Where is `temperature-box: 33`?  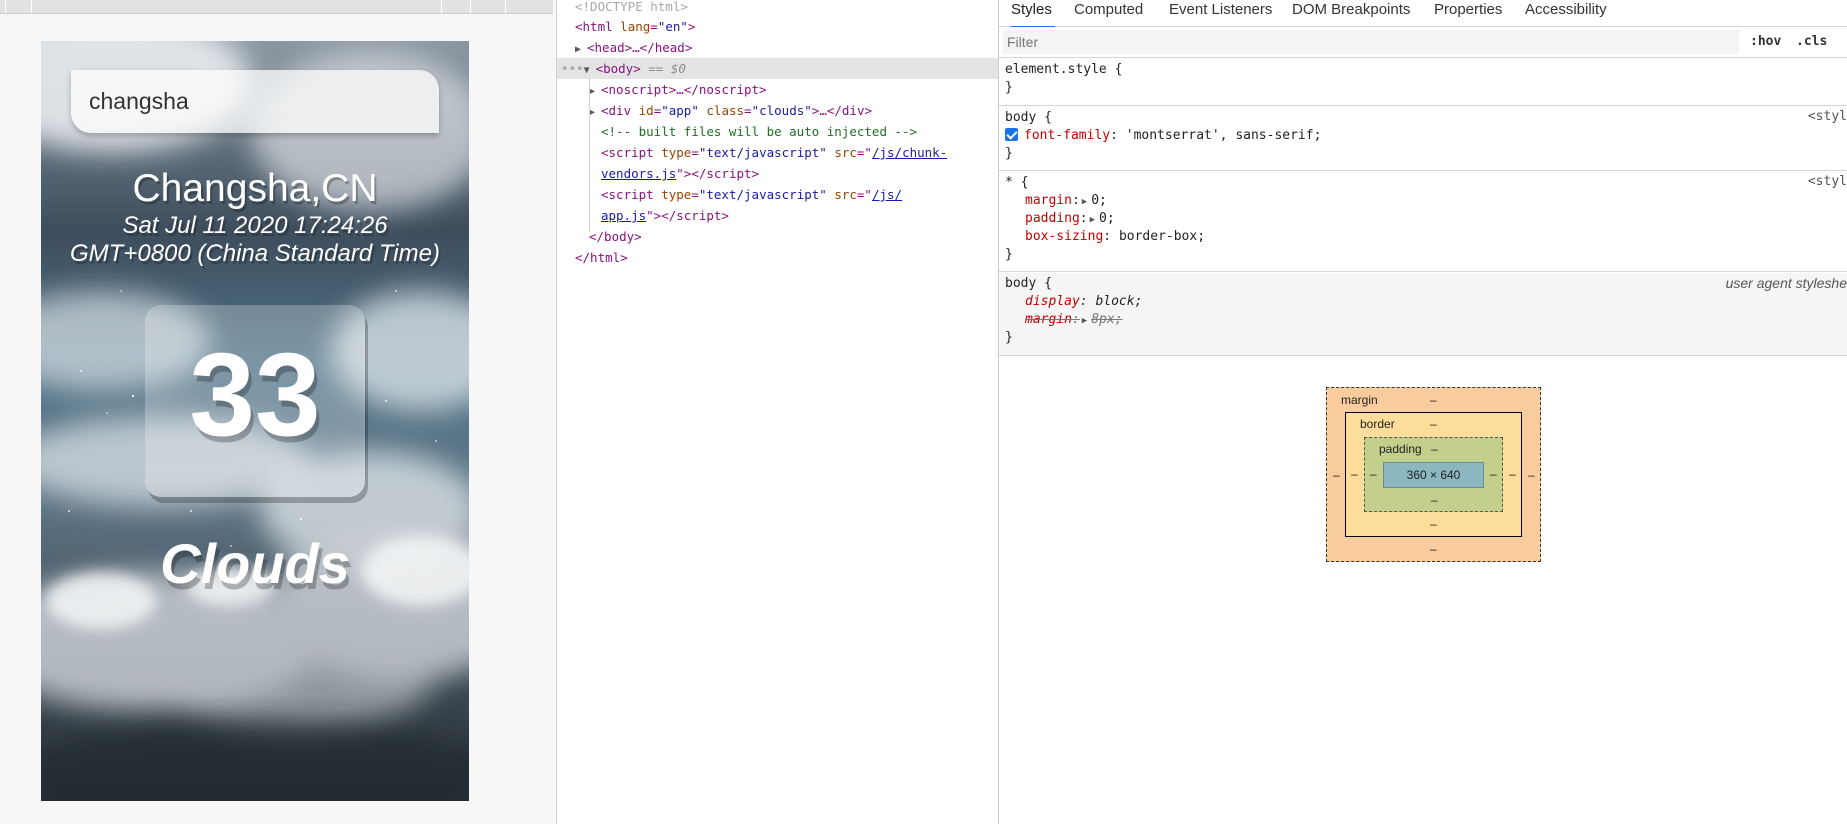
temperature-box: 33 is located at coordinates (255, 401).